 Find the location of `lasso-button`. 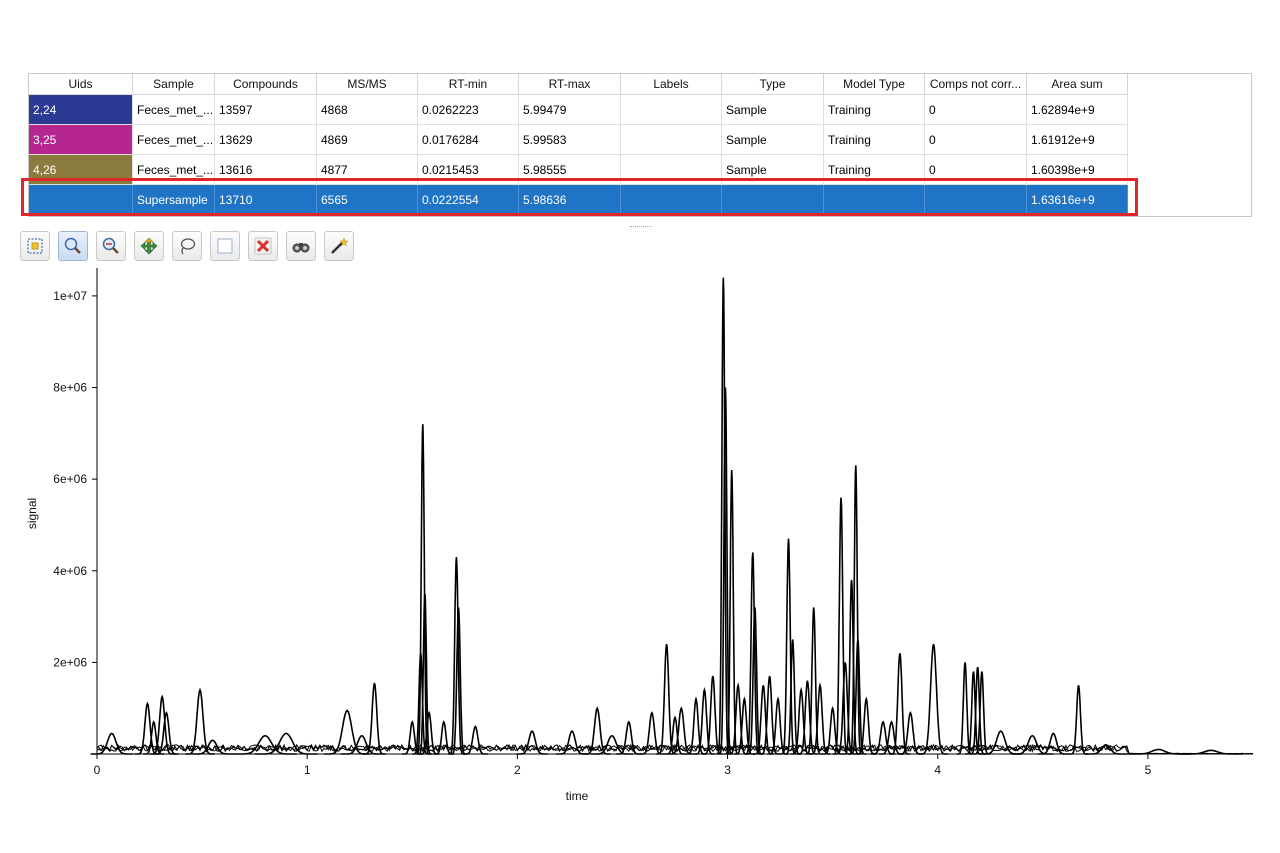

lasso-button is located at coordinates (187, 246).